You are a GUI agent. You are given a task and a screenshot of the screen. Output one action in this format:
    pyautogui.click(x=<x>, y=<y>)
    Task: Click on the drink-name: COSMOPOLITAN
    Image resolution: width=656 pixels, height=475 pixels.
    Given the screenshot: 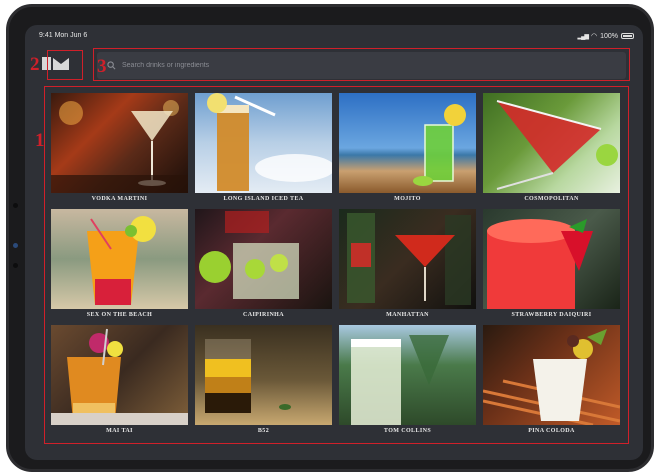 What is the action you would take?
    pyautogui.click(x=551, y=199)
    